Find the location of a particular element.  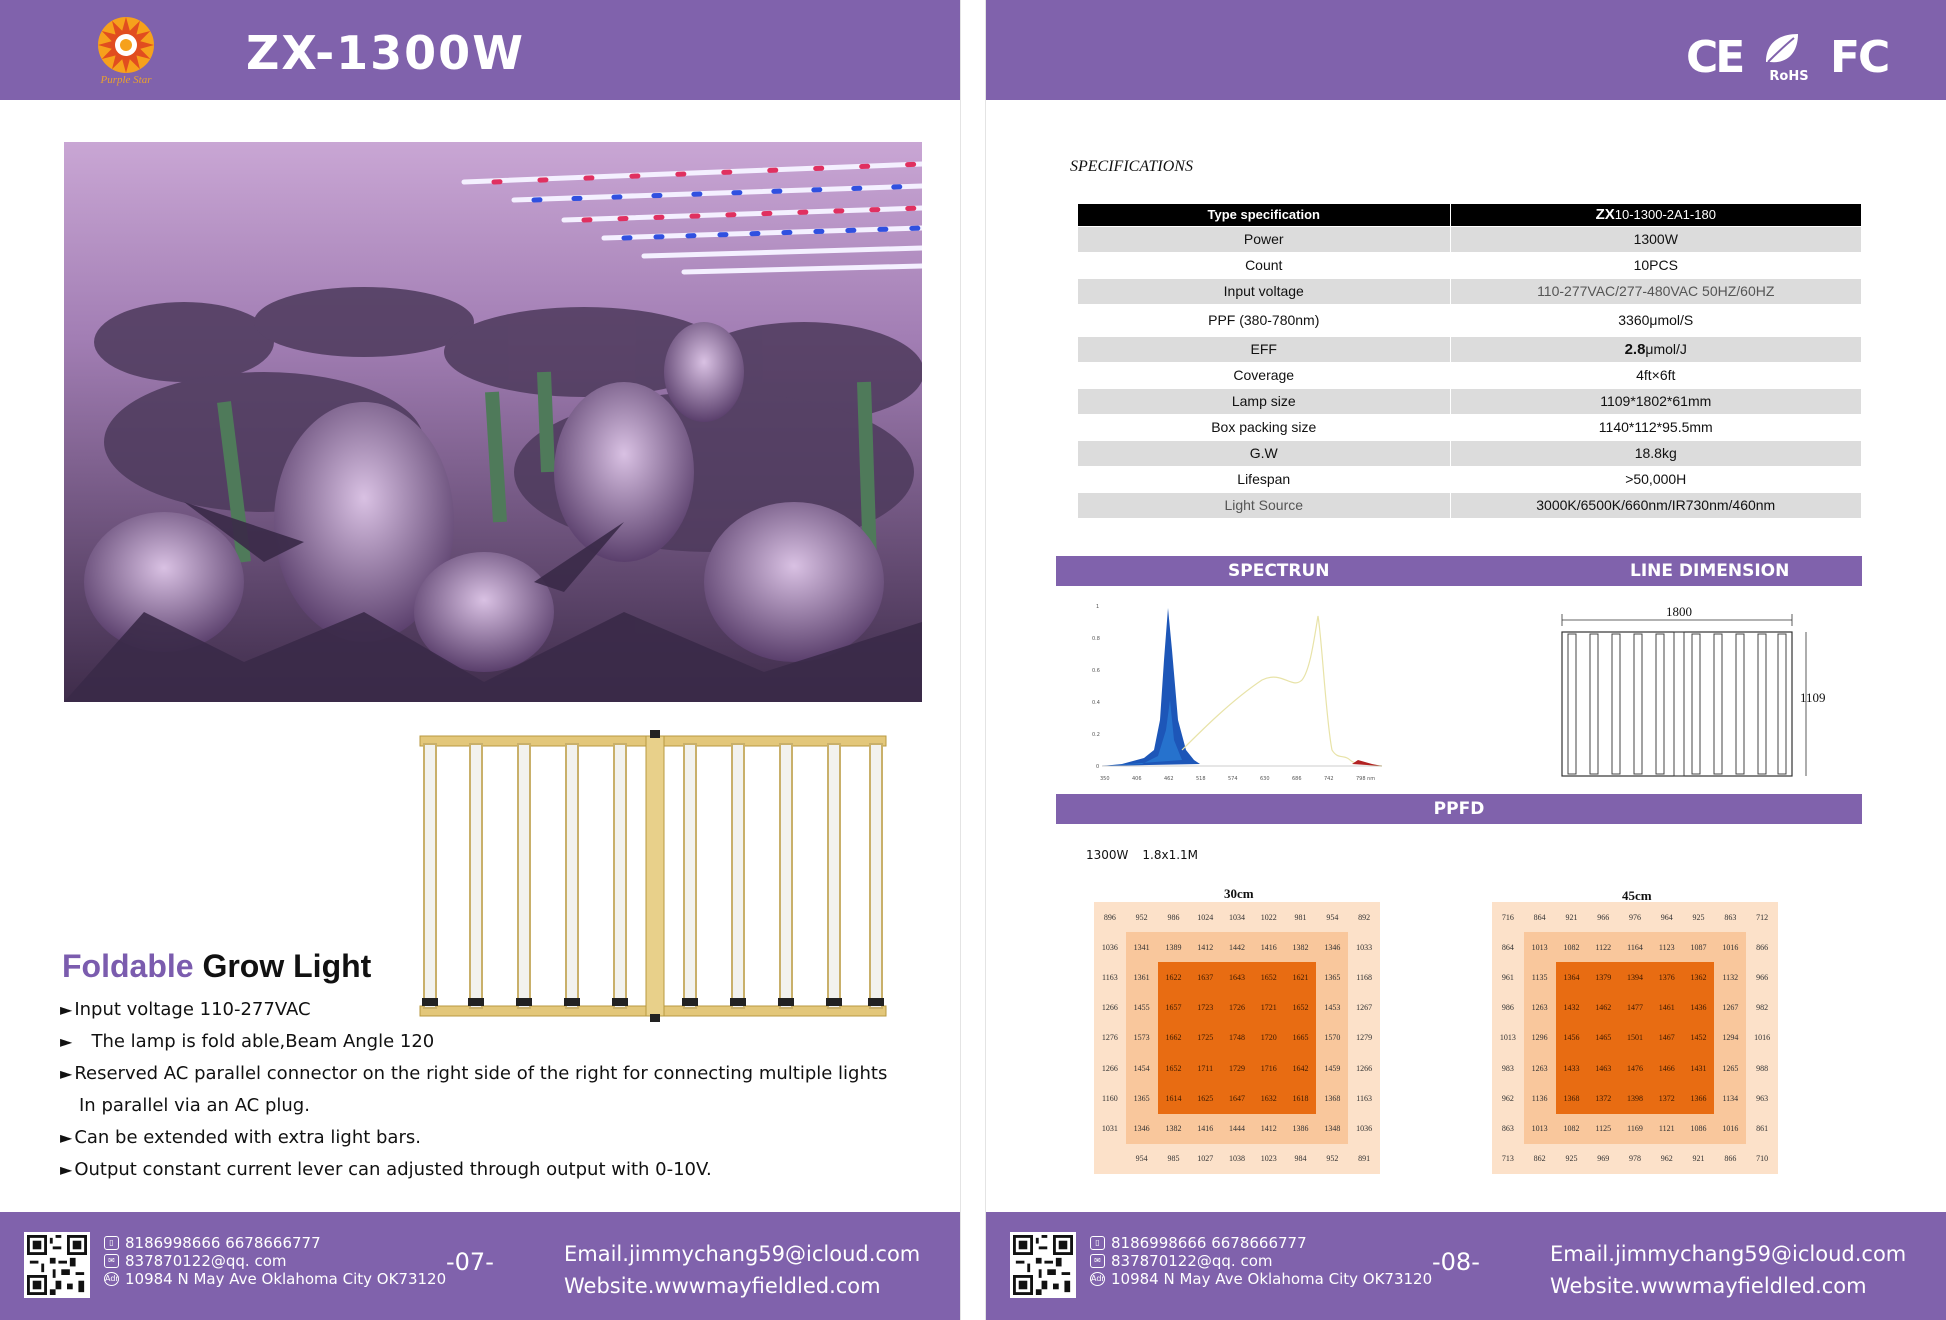

spec-header-key: Type specification is located at coordinates (1264, 215).